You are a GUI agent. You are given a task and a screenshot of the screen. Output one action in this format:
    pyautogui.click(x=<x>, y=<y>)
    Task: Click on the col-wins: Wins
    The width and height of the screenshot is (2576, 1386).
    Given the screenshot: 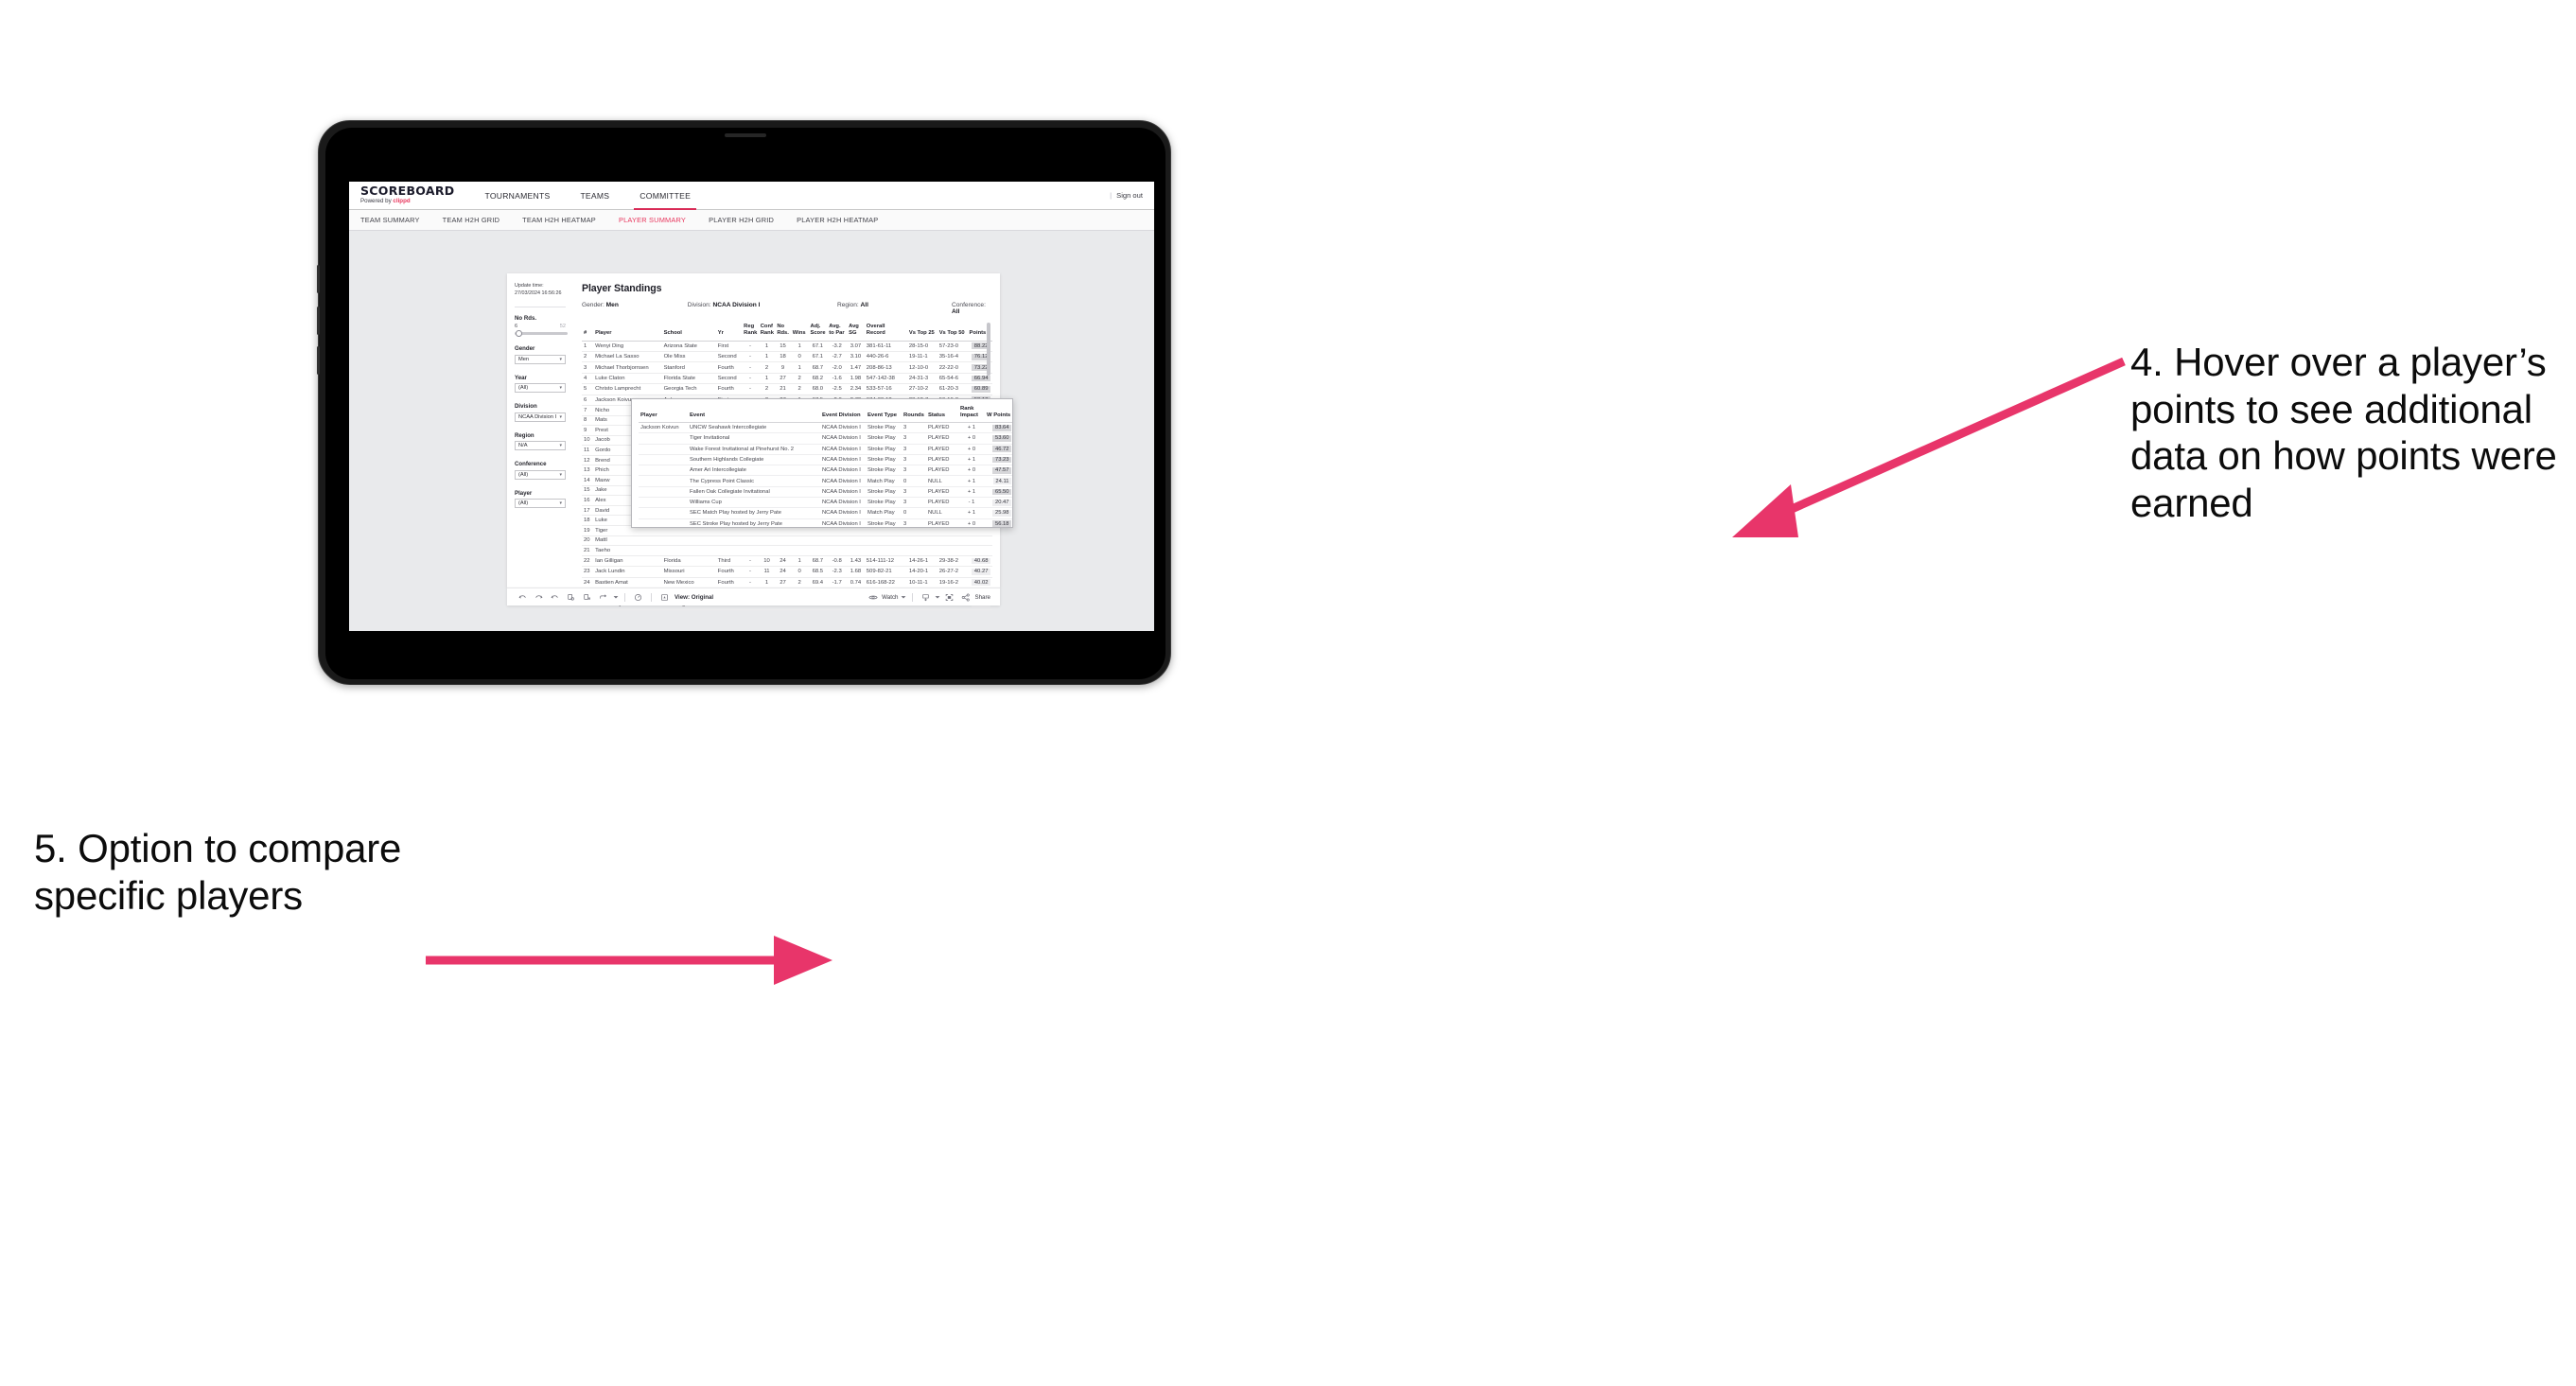 What is the action you would take?
    pyautogui.click(x=800, y=332)
    